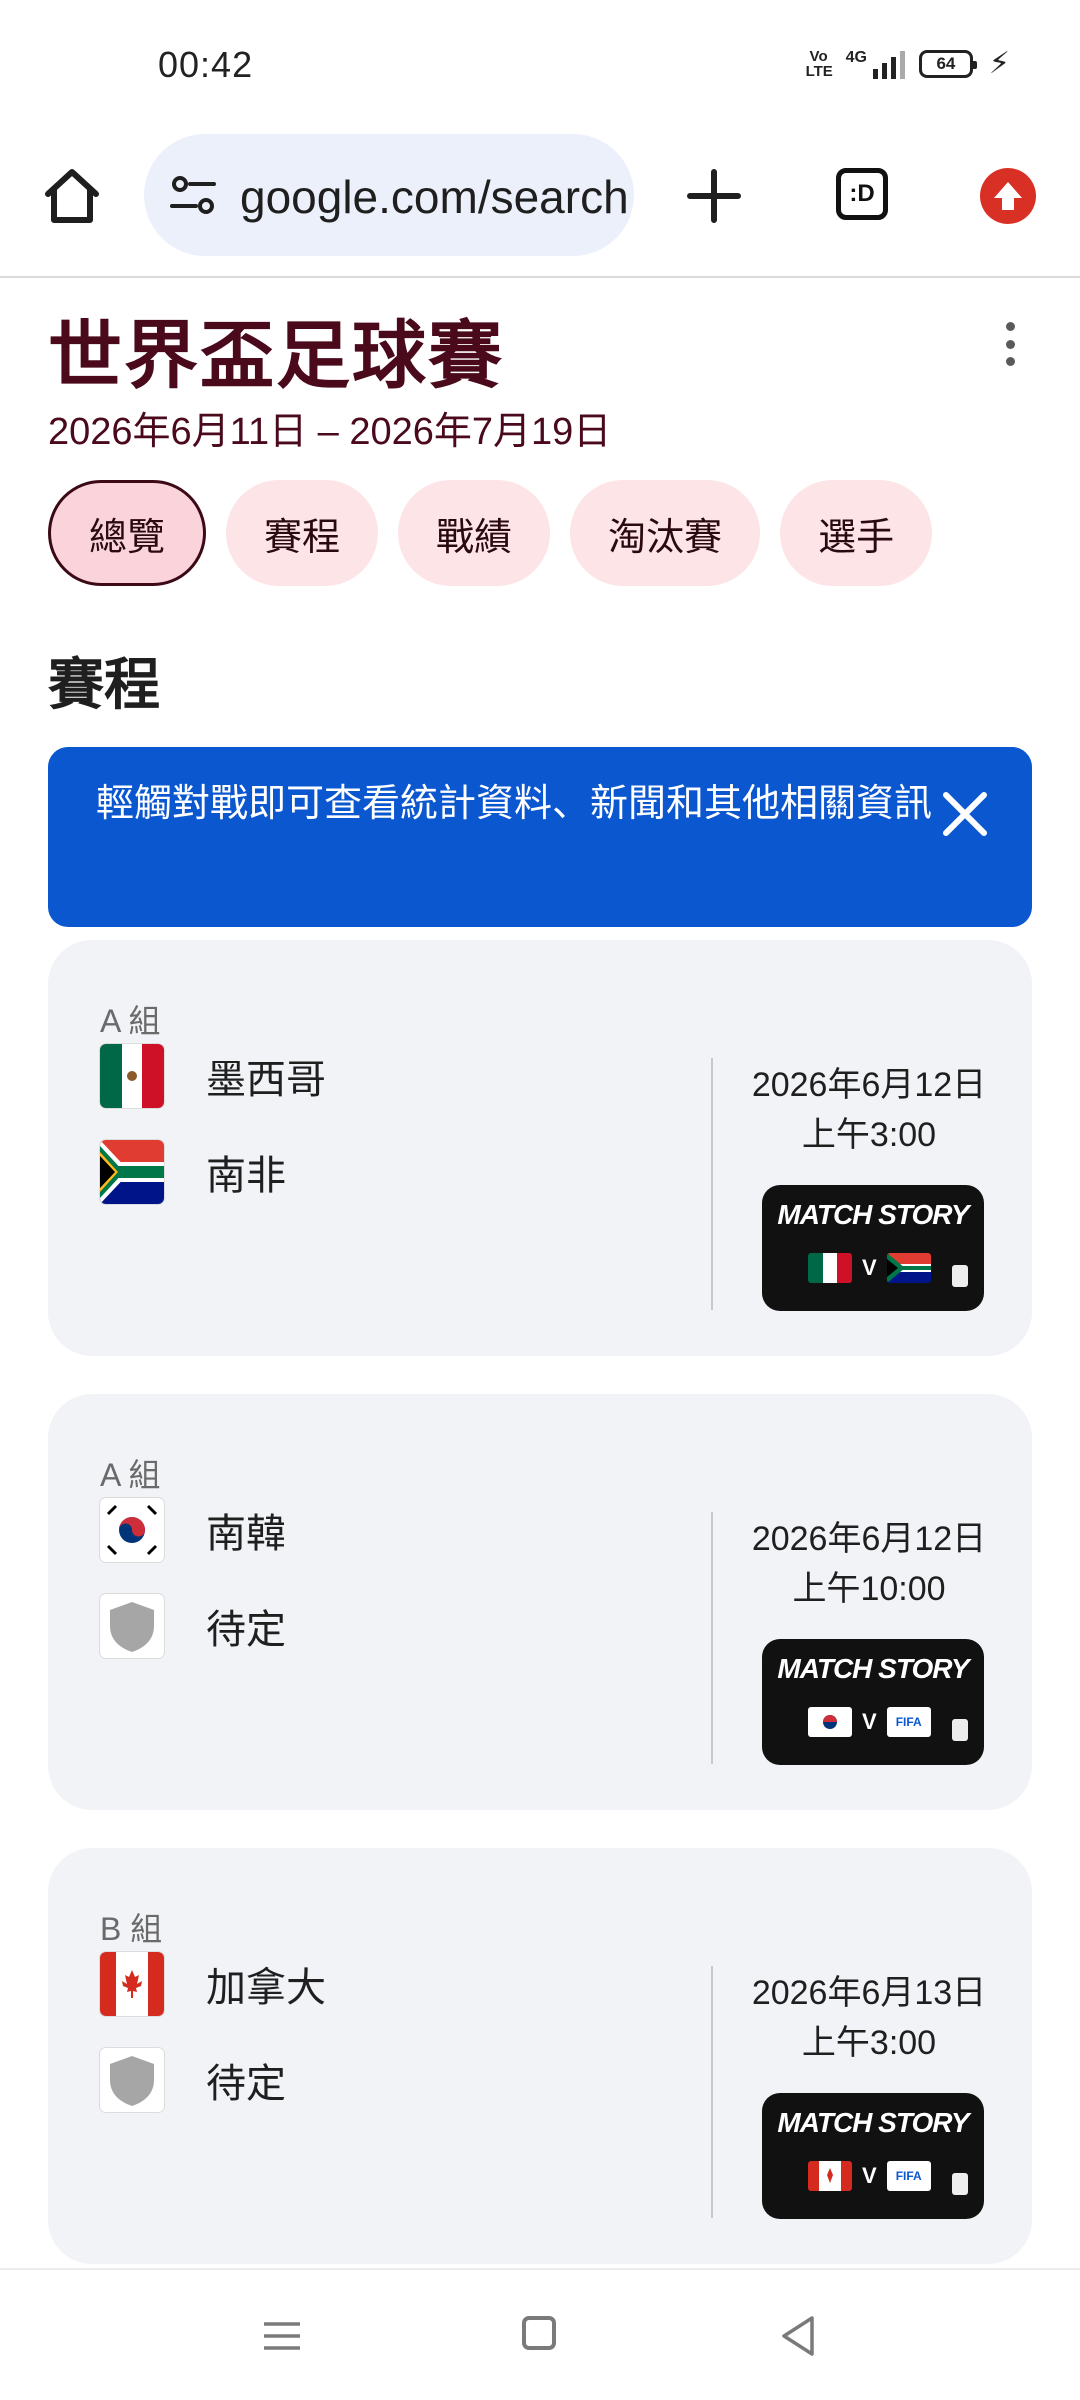  What do you see at coordinates (908, 63) in the screenshot?
I see `status-icons: Vo LTE 4G 64 ⚡` at bounding box center [908, 63].